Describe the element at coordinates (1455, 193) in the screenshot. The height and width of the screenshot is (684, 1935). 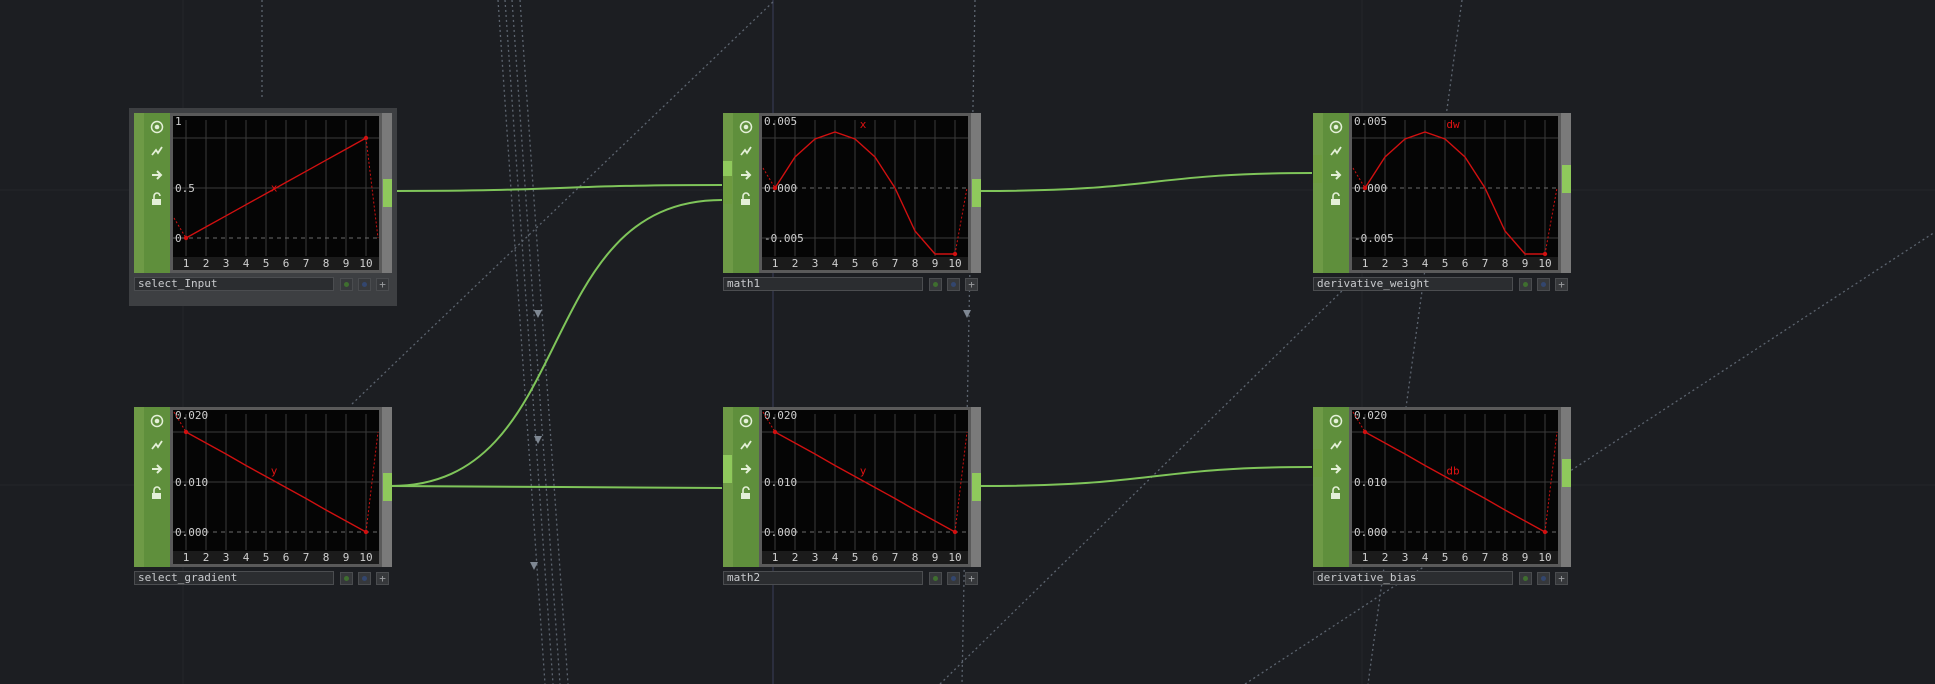
I see `chop-viewer: 0.005 0.000 -0.005 1 2 3 4 5 6 7 8 9 10 dw` at that location.